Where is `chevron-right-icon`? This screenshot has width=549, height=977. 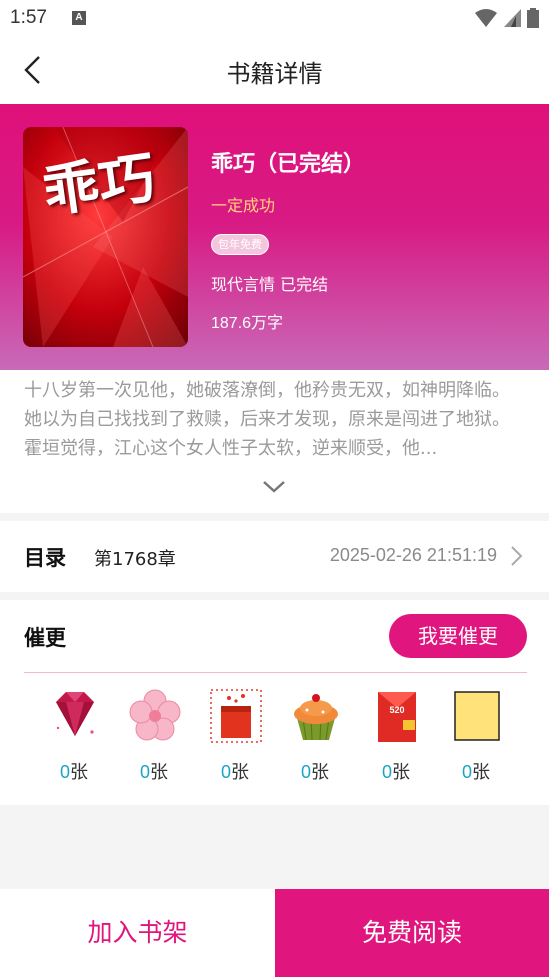
chevron-right-icon is located at coordinates (517, 556).